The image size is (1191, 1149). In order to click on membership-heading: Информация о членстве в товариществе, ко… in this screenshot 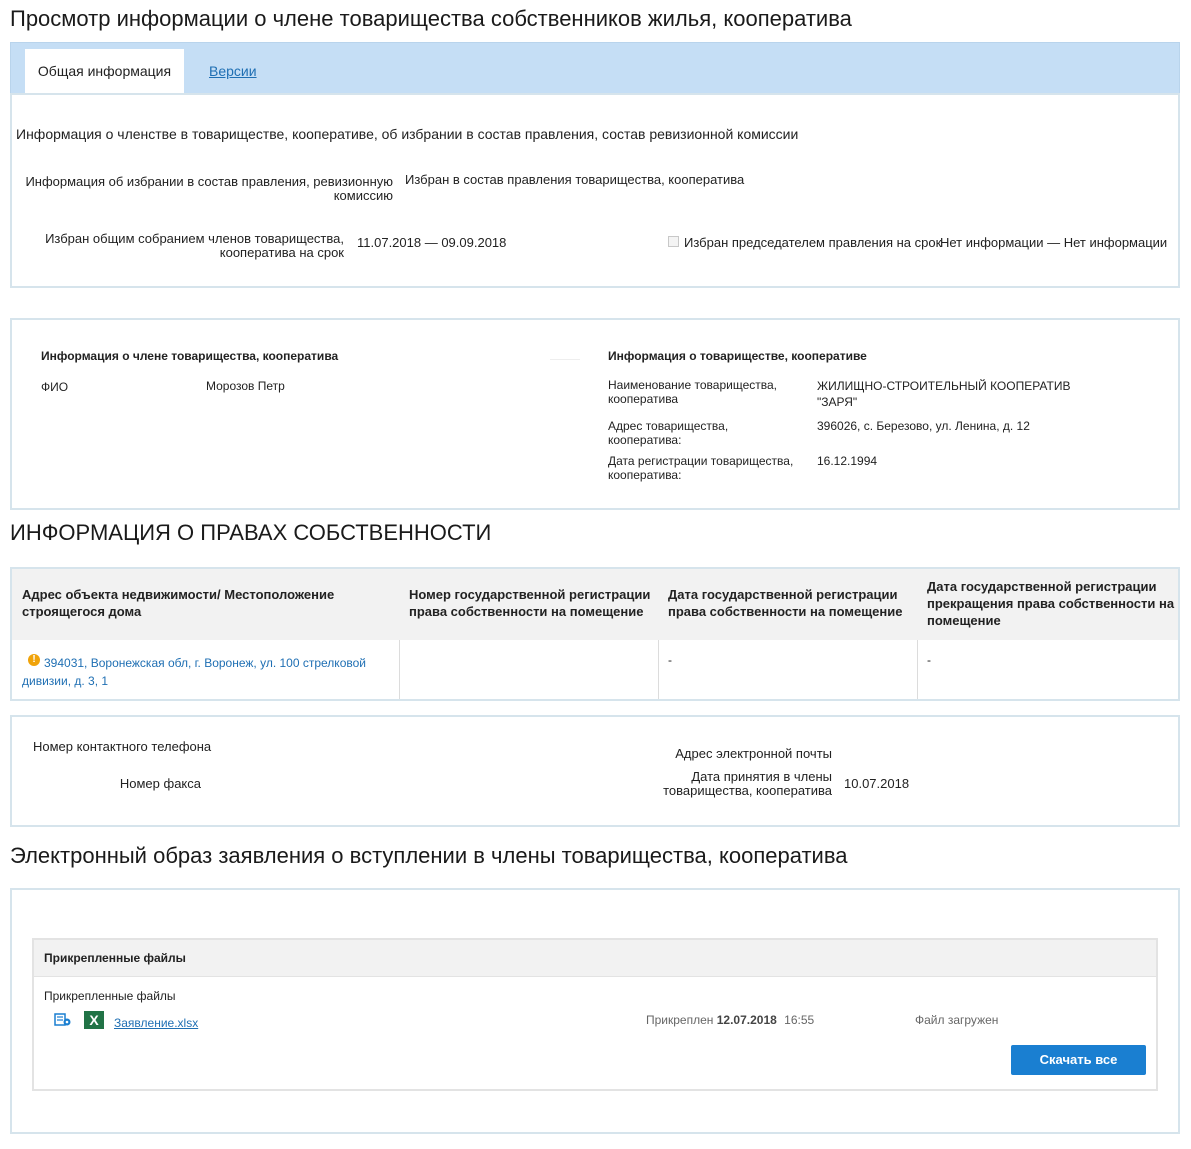, I will do `click(407, 134)`.